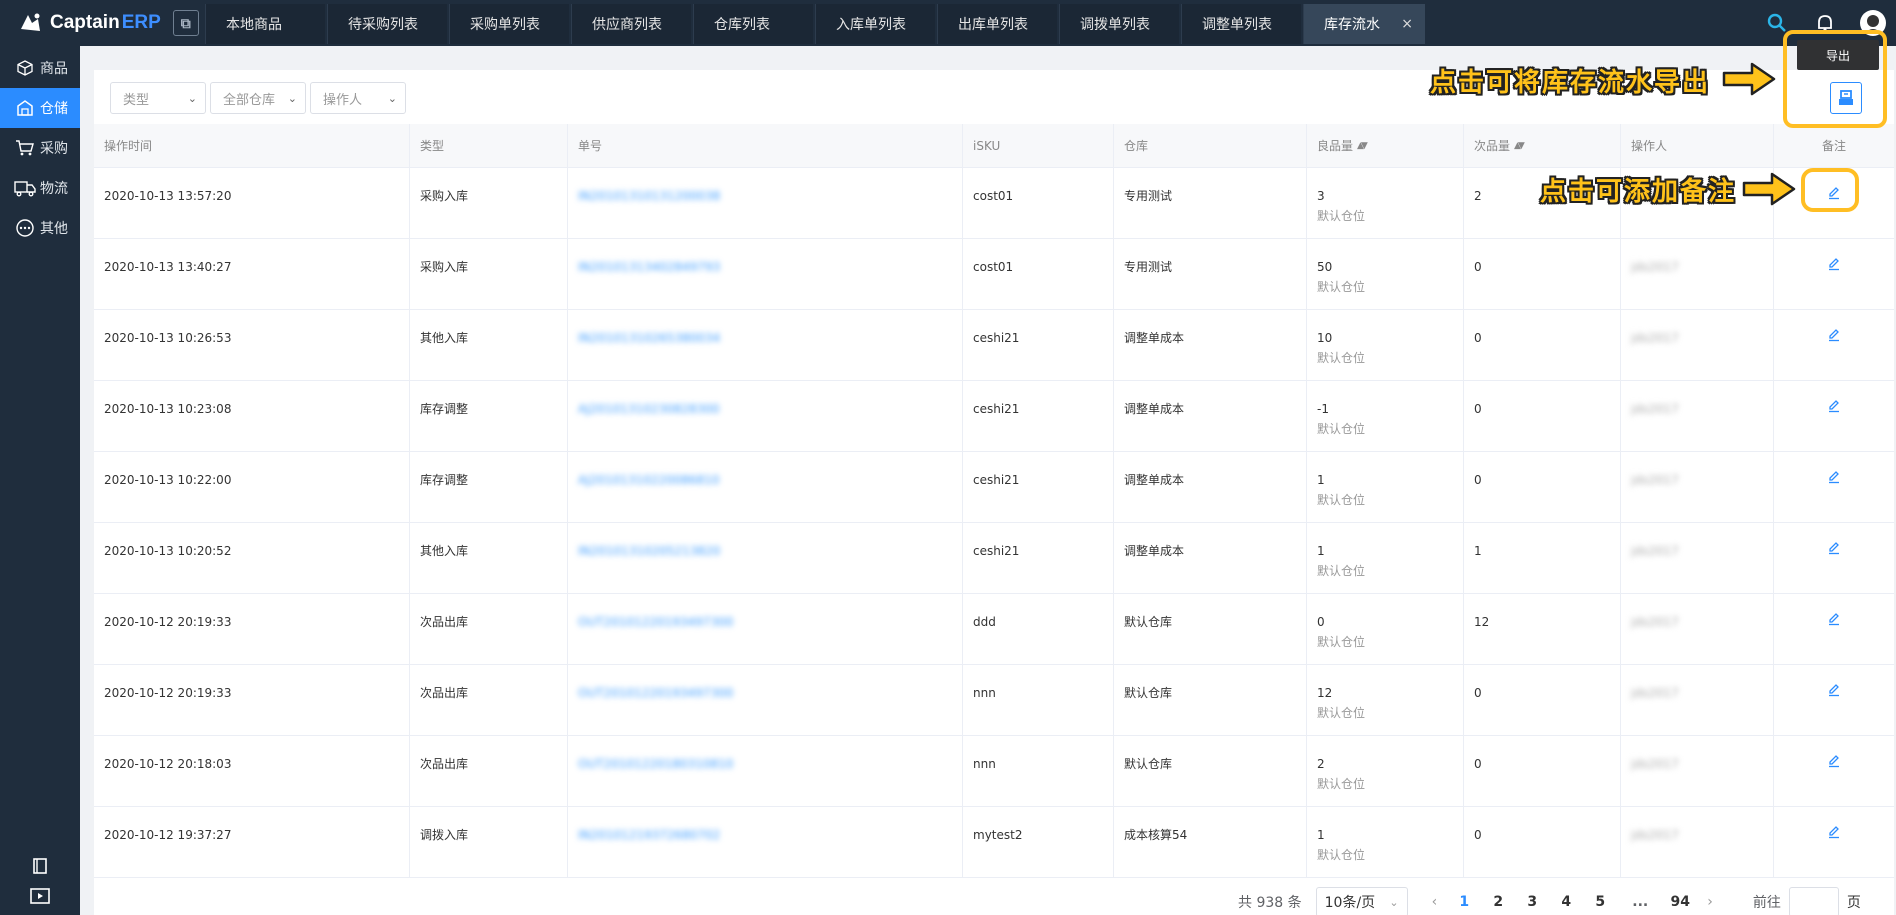  Describe the element at coordinates (1385, 145) in the screenshot. I see `column-header-5: 良品量 ▲▼` at that location.